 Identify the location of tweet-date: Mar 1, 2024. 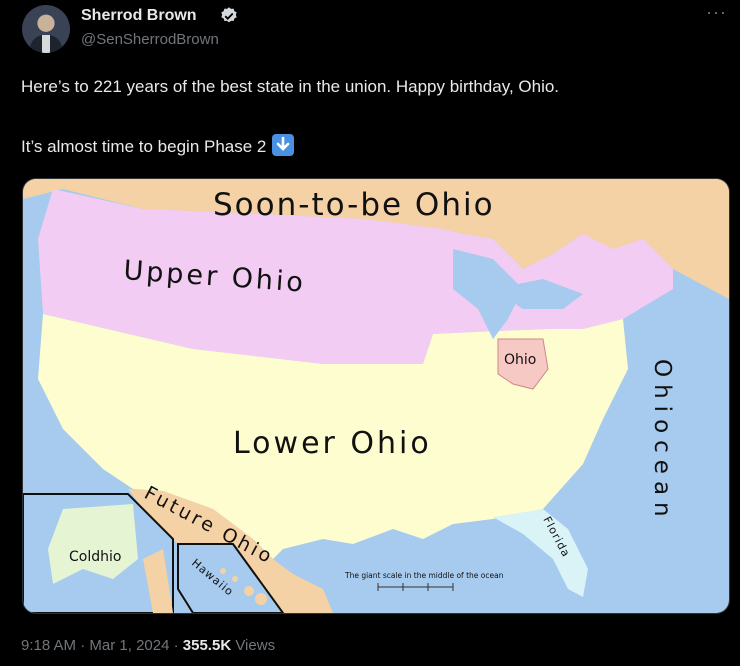
(129, 645).